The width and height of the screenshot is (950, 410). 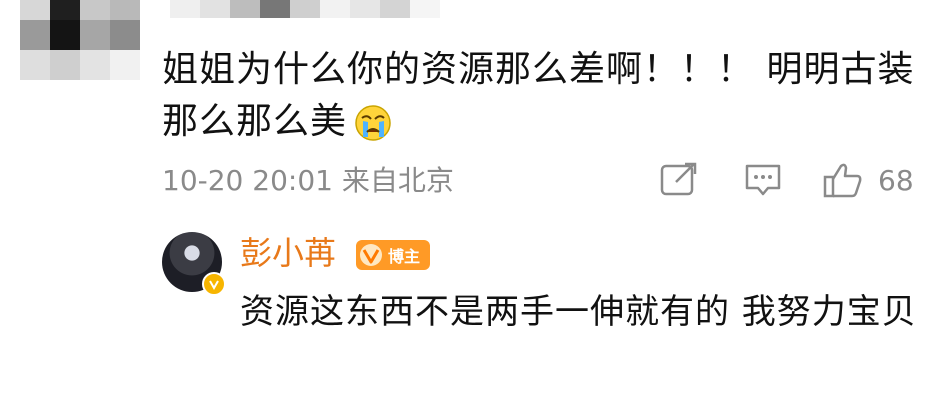 What do you see at coordinates (305, 9) in the screenshot?
I see `commenter-name-censored` at bounding box center [305, 9].